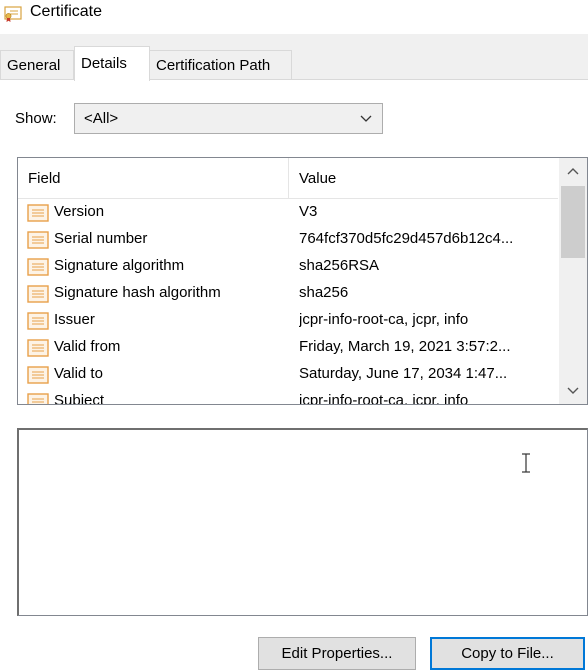  I want to click on tab-general: General, so click(37, 64).